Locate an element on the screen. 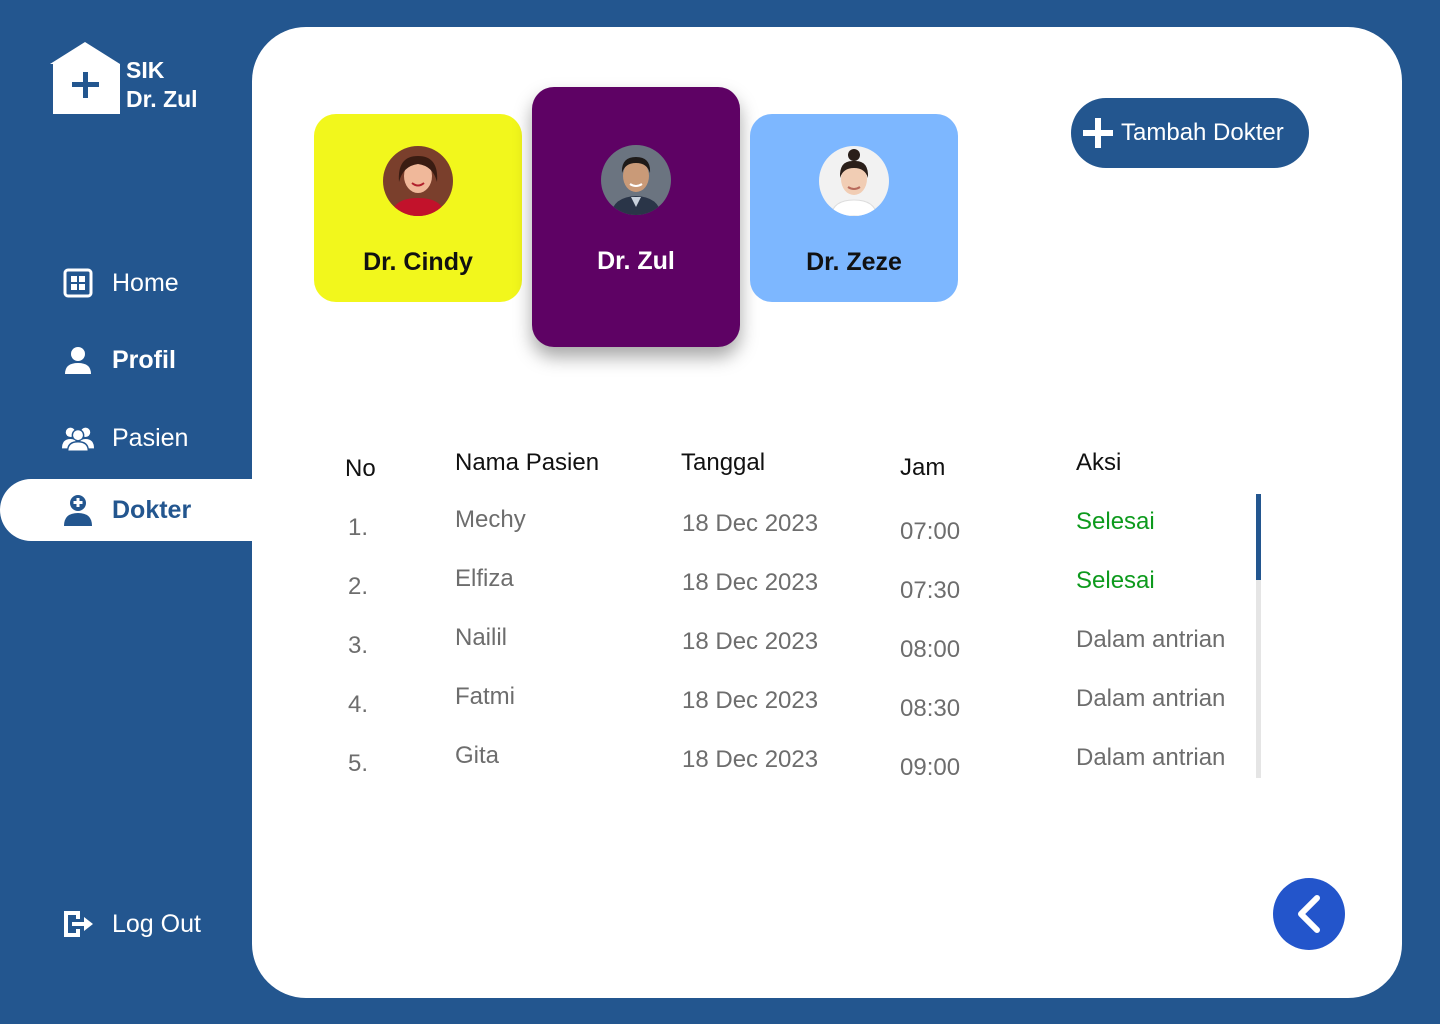  patient-name: Gita is located at coordinates (477, 755).